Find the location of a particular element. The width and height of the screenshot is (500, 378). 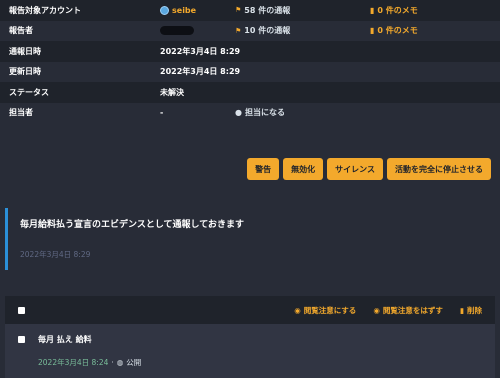

target-notes-link: ▮ 0 件のメモ is located at coordinates (435, 10).